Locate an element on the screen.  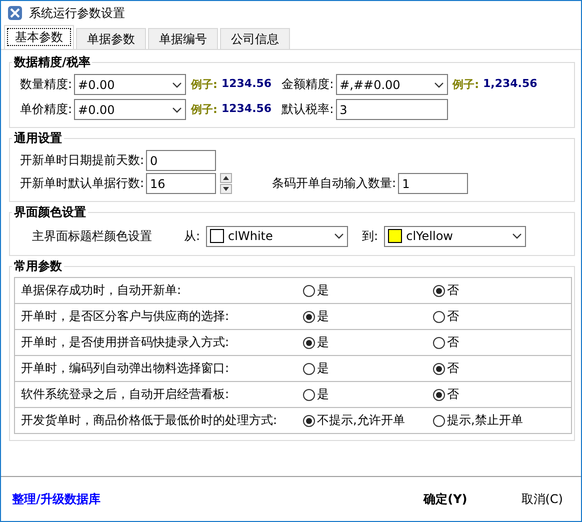
option-label: 开单时，是否使用拼音码快捷录入方式: is located at coordinates (125, 342).